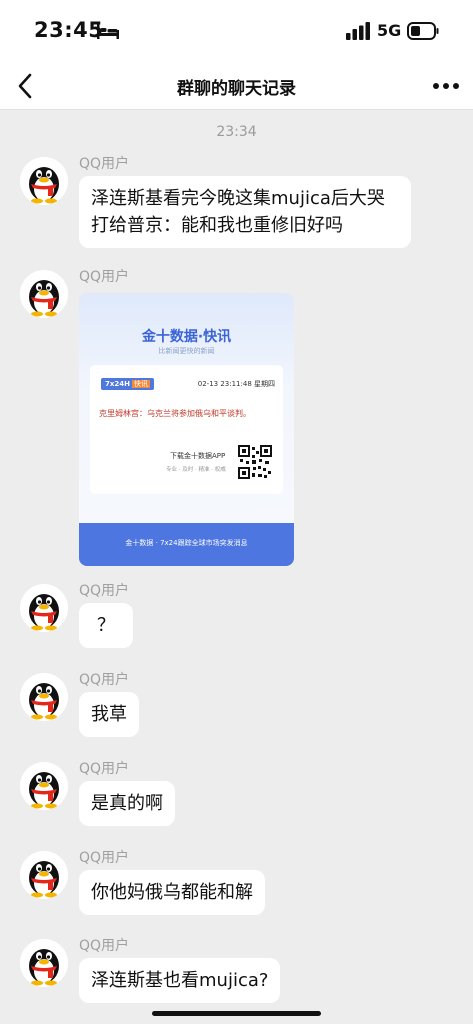 The height and width of the screenshot is (1024, 473). Describe the element at coordinates (236, 31) in the screenshot. I see `status-bar: 23:45 5G` at that location.